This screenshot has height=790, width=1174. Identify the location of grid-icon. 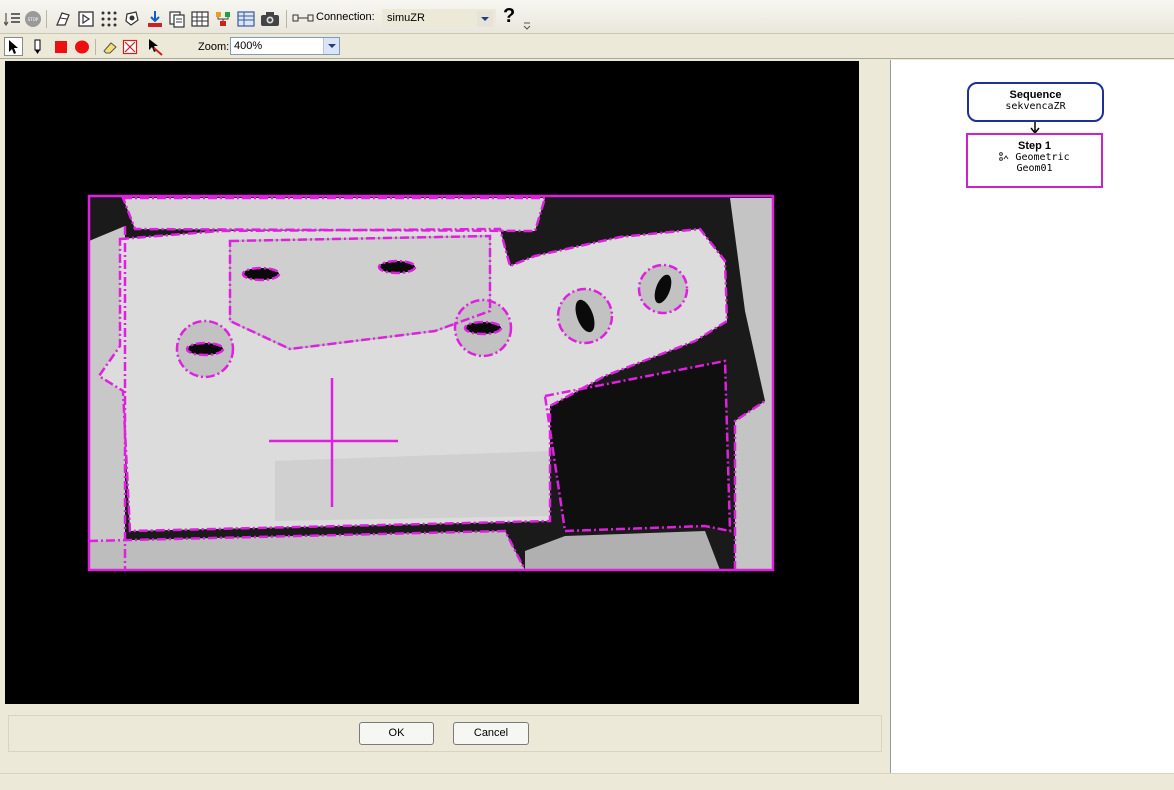
(200, 19).